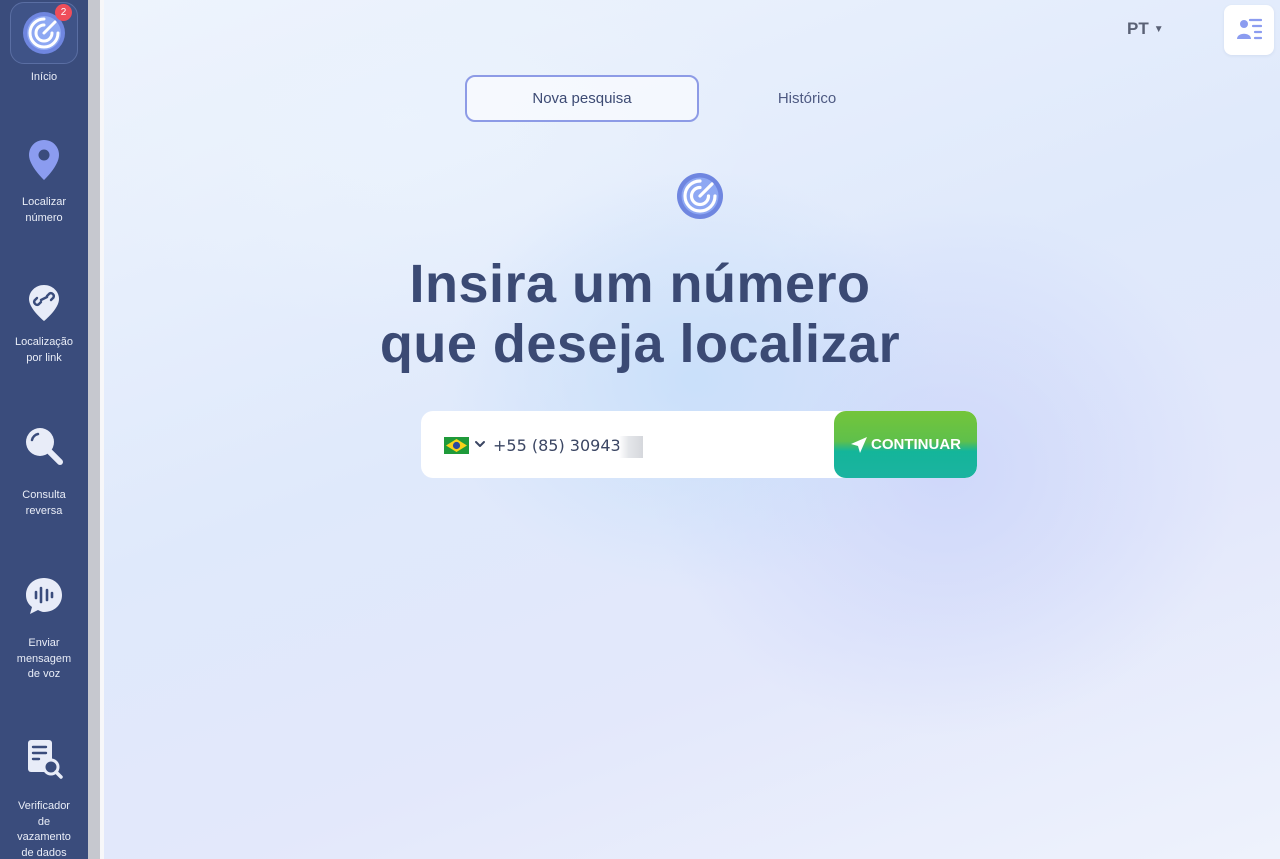 This screenshot has width=1280, height=859. Describe the element at coordinates (44, 160) in the screenshot. I see `location-pin-icon` at that location.